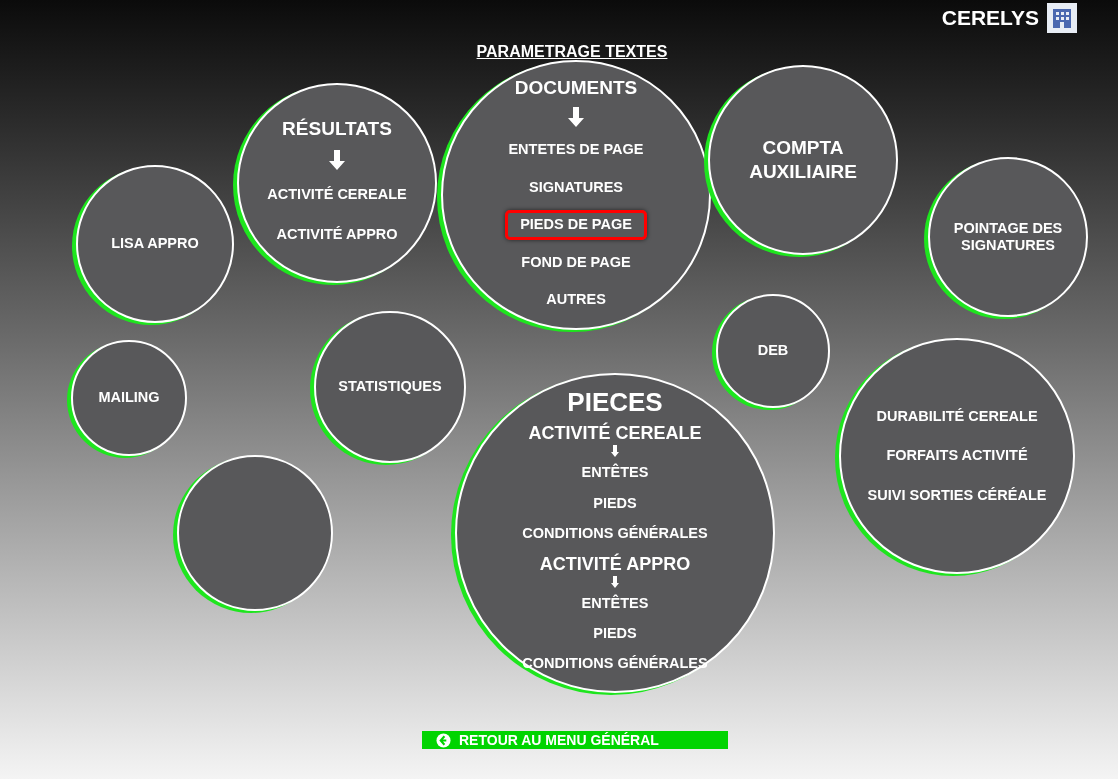  I want to click on bubble-title: RÉSULTATS, so click(337, 128).